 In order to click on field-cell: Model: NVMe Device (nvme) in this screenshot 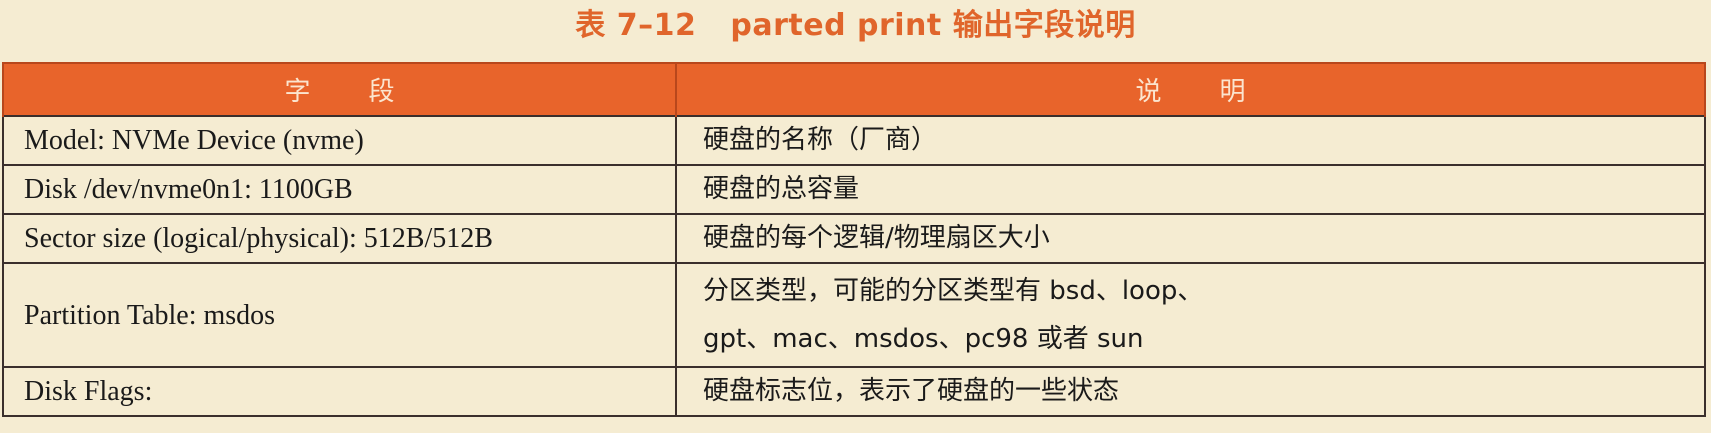, I will do `click(339, 140)`.